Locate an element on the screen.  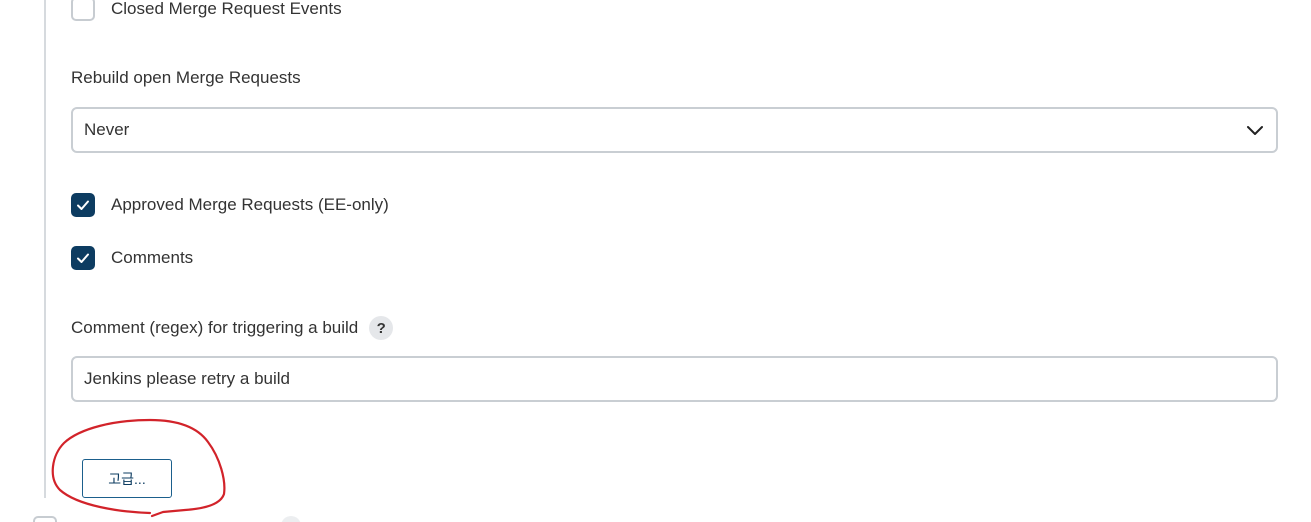
comments-checkbox is located at coordinates (83, 258).